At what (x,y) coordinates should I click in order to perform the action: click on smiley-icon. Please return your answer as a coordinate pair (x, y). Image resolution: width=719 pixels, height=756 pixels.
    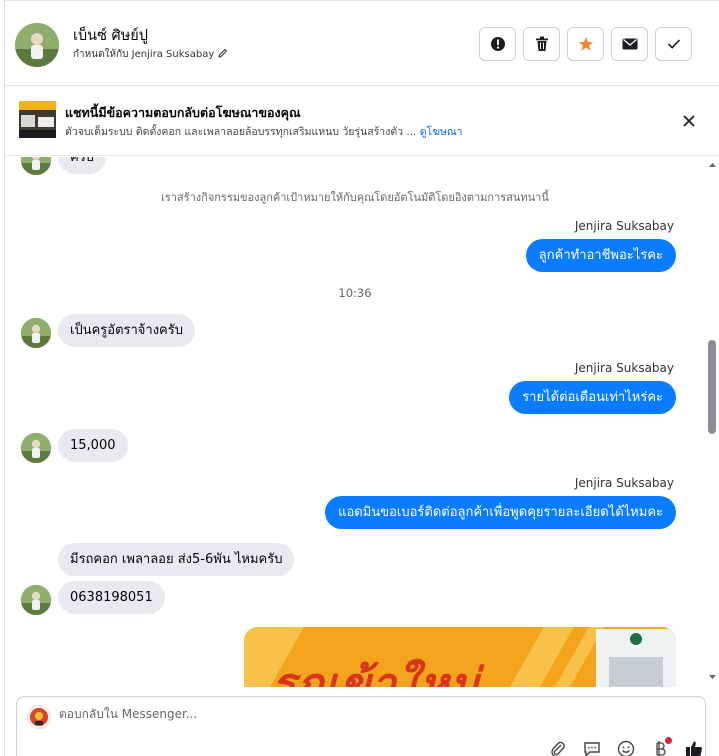
    Looking at the image, I should click on (626, 748).